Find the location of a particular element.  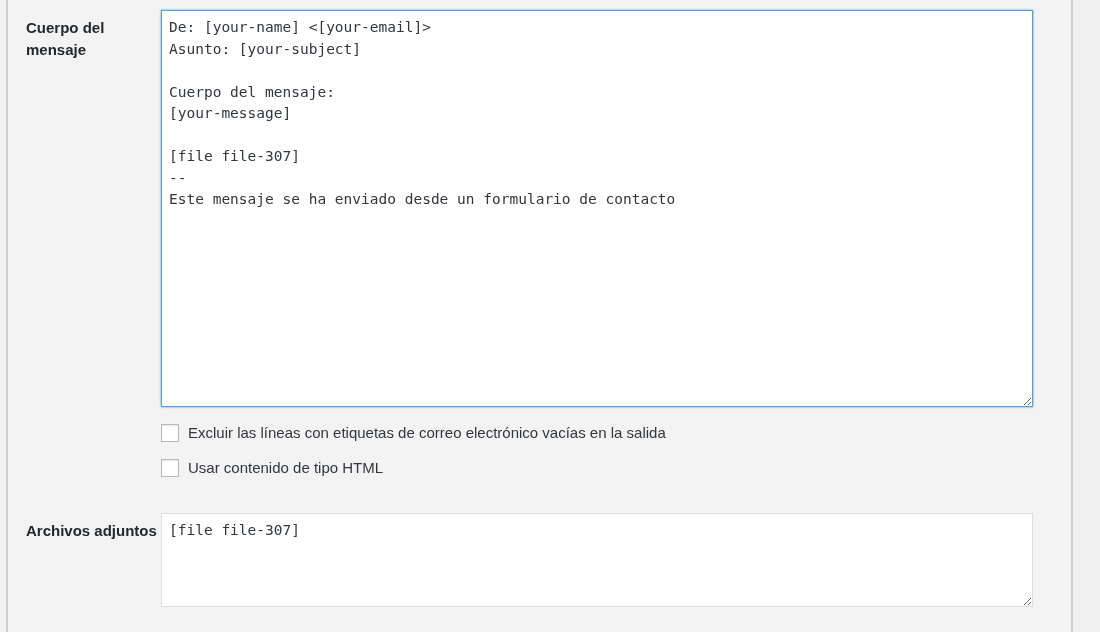

text-area: [file file-307] is located at coordinates (597, 560).